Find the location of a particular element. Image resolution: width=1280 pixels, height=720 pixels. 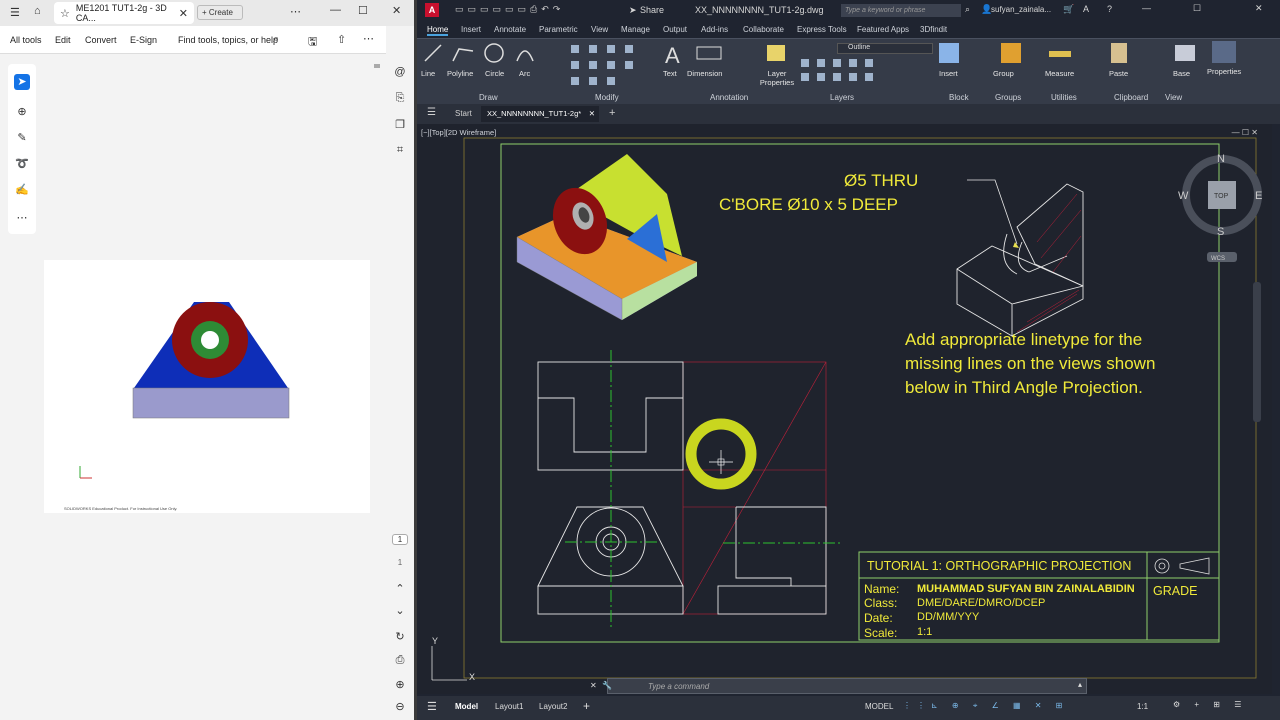

menu-convert: Convert is located at coordinates (101, 40).